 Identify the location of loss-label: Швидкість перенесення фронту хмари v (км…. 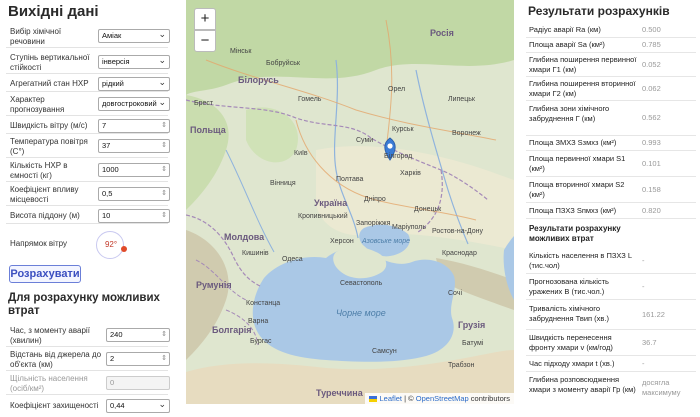
(571, 342).